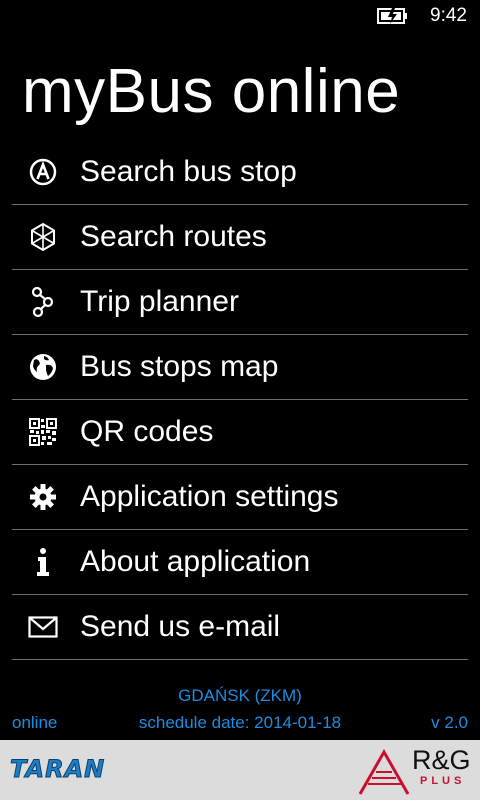  I want to click on menu-item-send-email: Send us e-mail, so click(240, 627).